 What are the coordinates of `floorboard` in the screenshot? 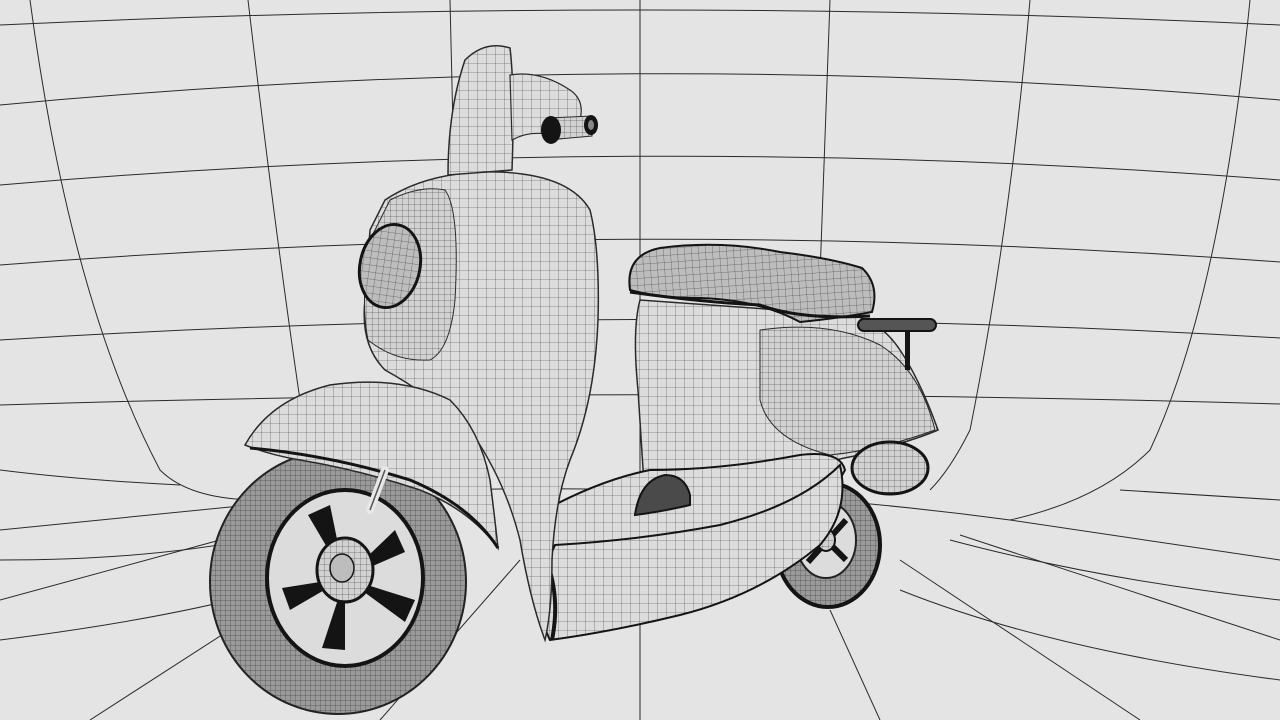 It's located at (693, 547).